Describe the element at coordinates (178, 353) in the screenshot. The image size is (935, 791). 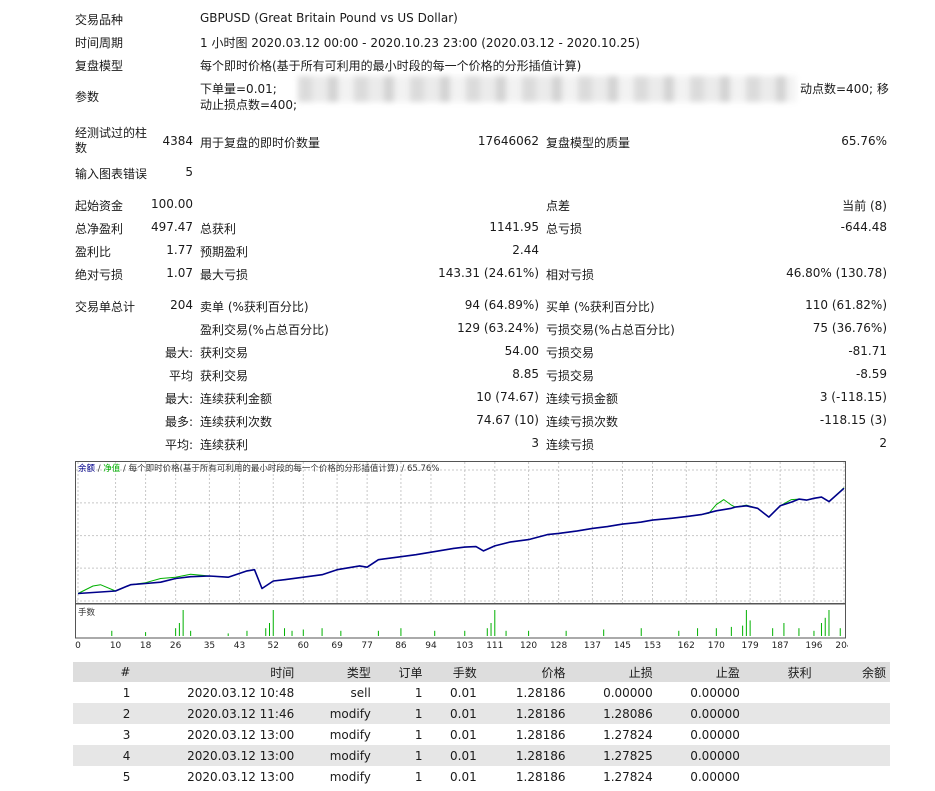
I see `largest-prefix: 最大:` at that location.